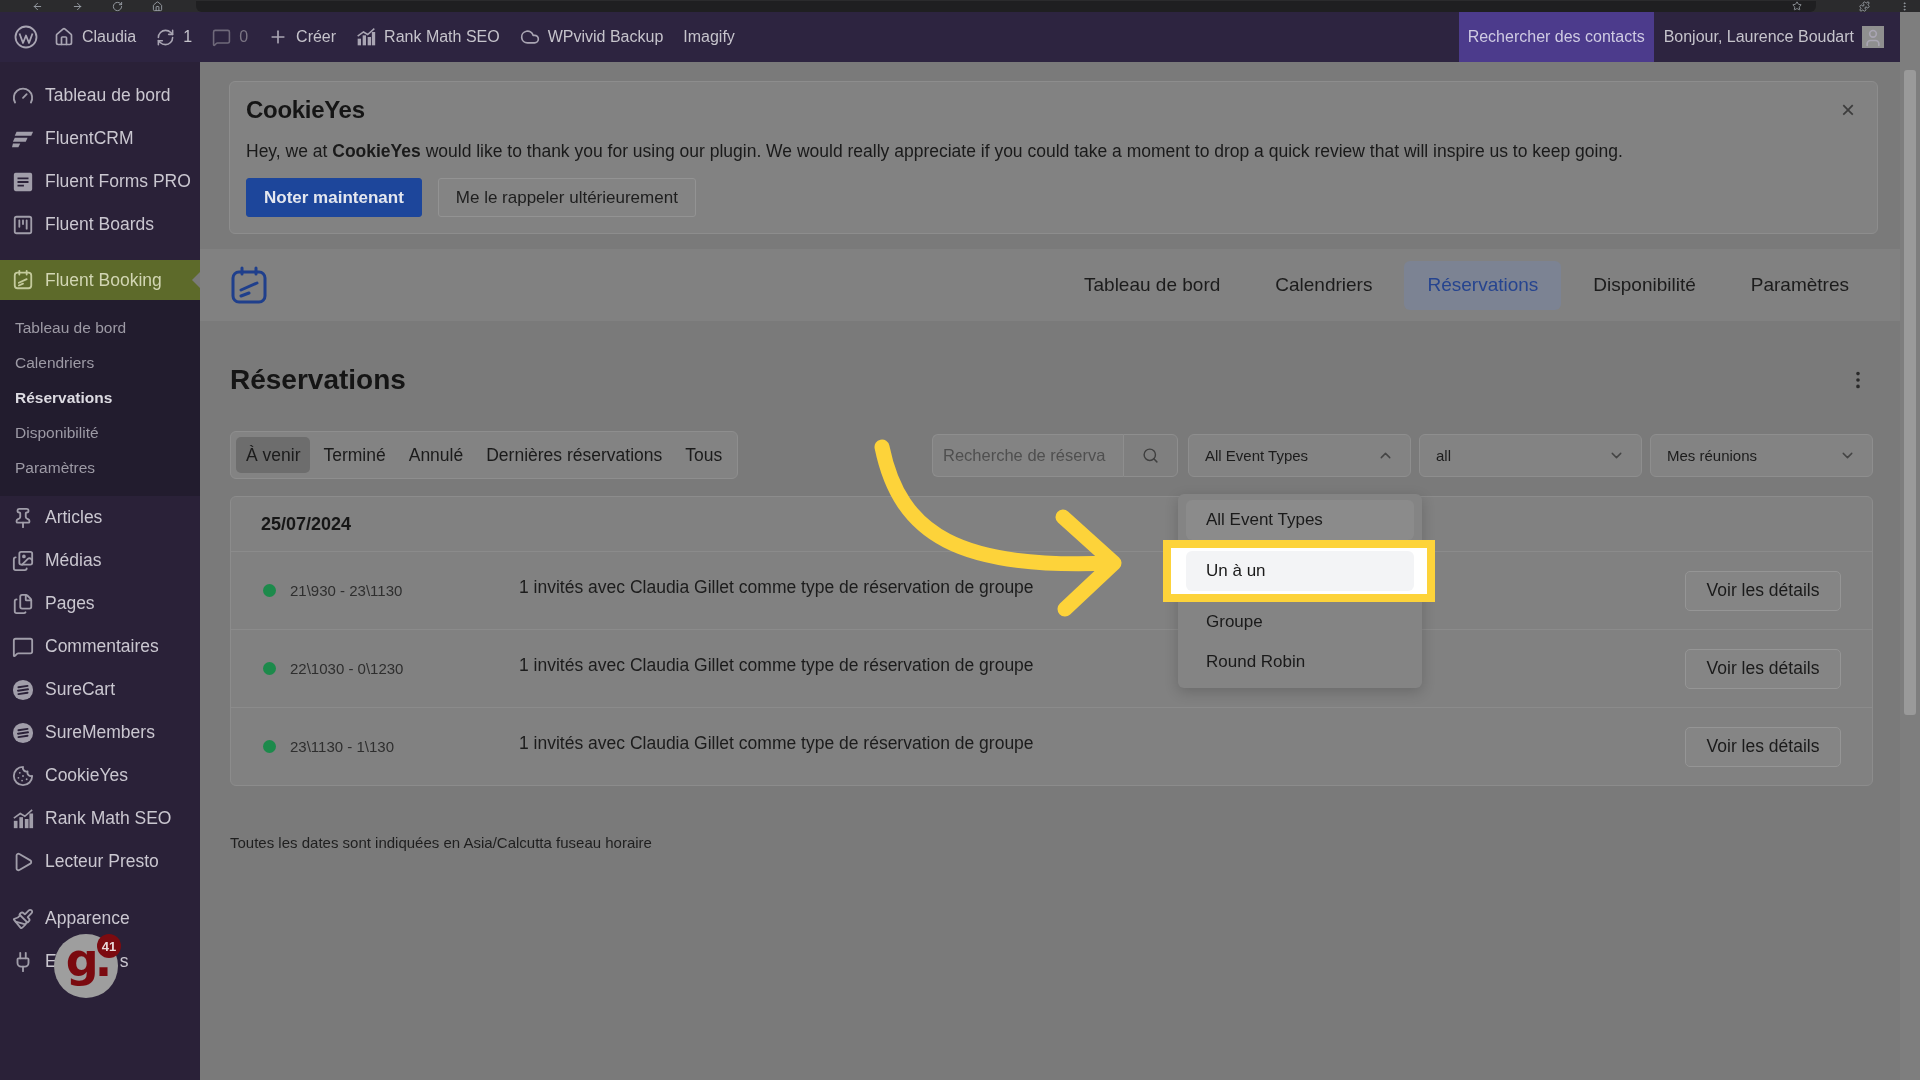 The height and width of the screenshot is (1080, 1920). What do you see at coordinates (1152, 285) in the screenshot?
I see `nav-tab: Tableau de bord` at bounding box center [1152, 285].